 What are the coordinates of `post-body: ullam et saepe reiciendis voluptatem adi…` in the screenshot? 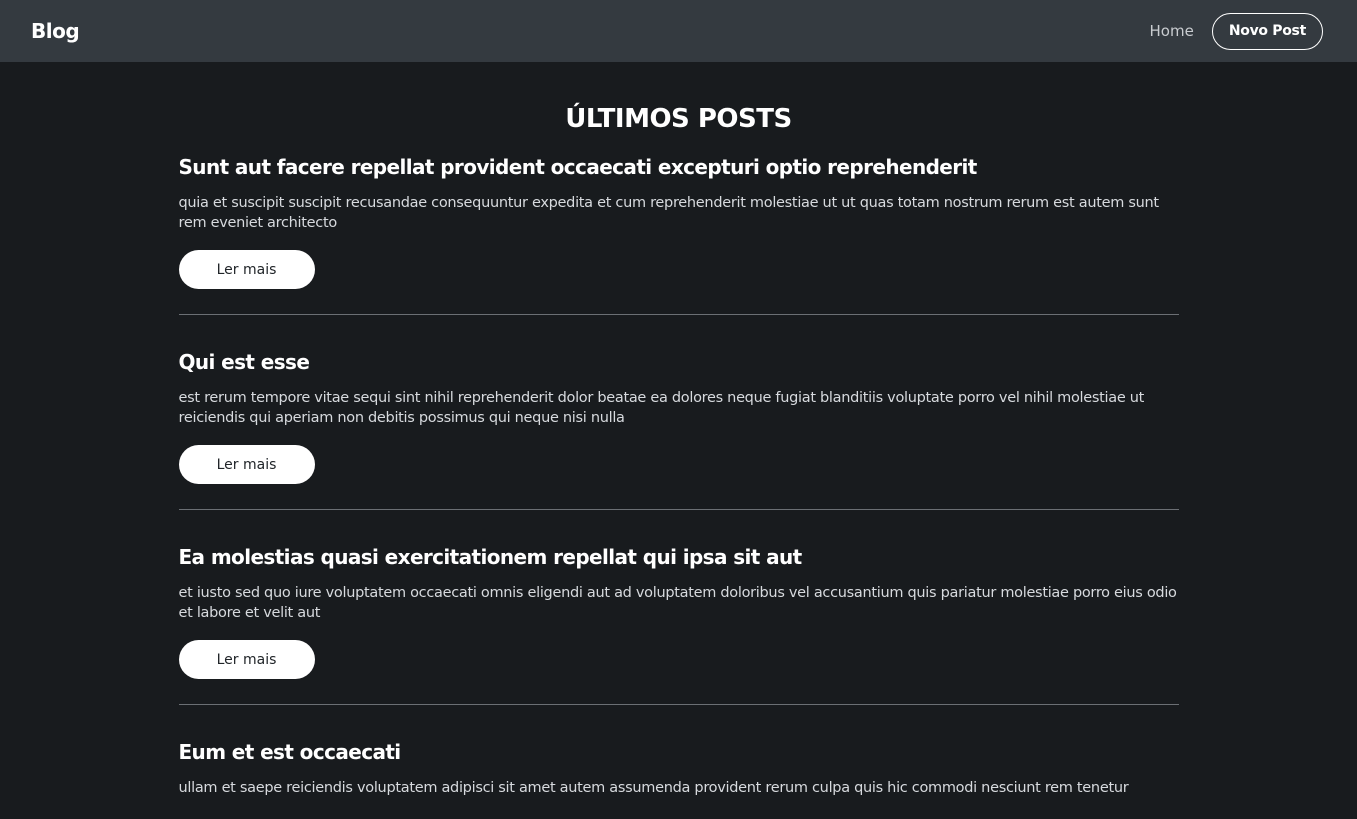 It's located at (653, 788).